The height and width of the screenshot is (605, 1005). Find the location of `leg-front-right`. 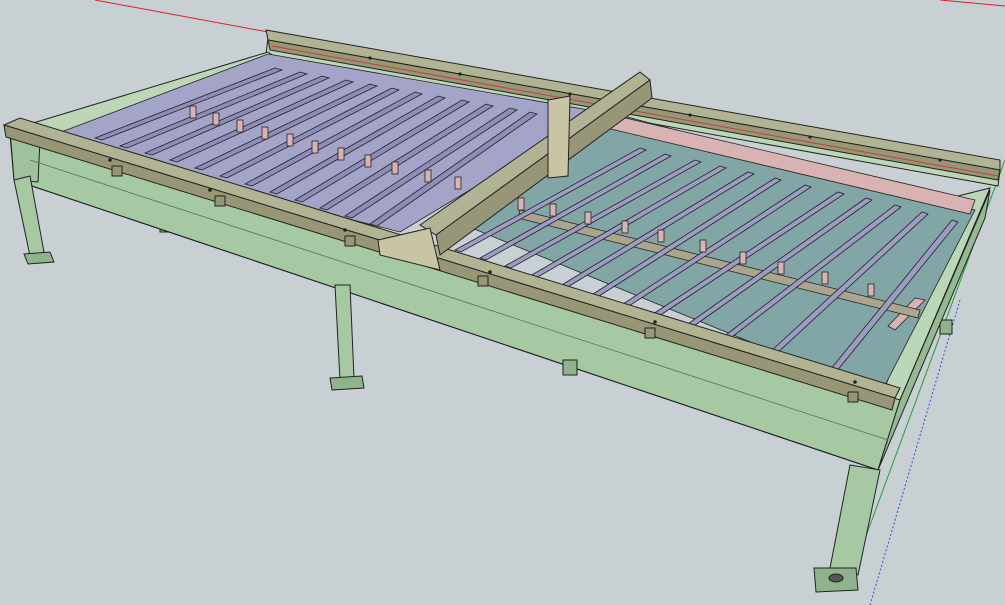

leg-front-right is located at coordinates (855, 520).